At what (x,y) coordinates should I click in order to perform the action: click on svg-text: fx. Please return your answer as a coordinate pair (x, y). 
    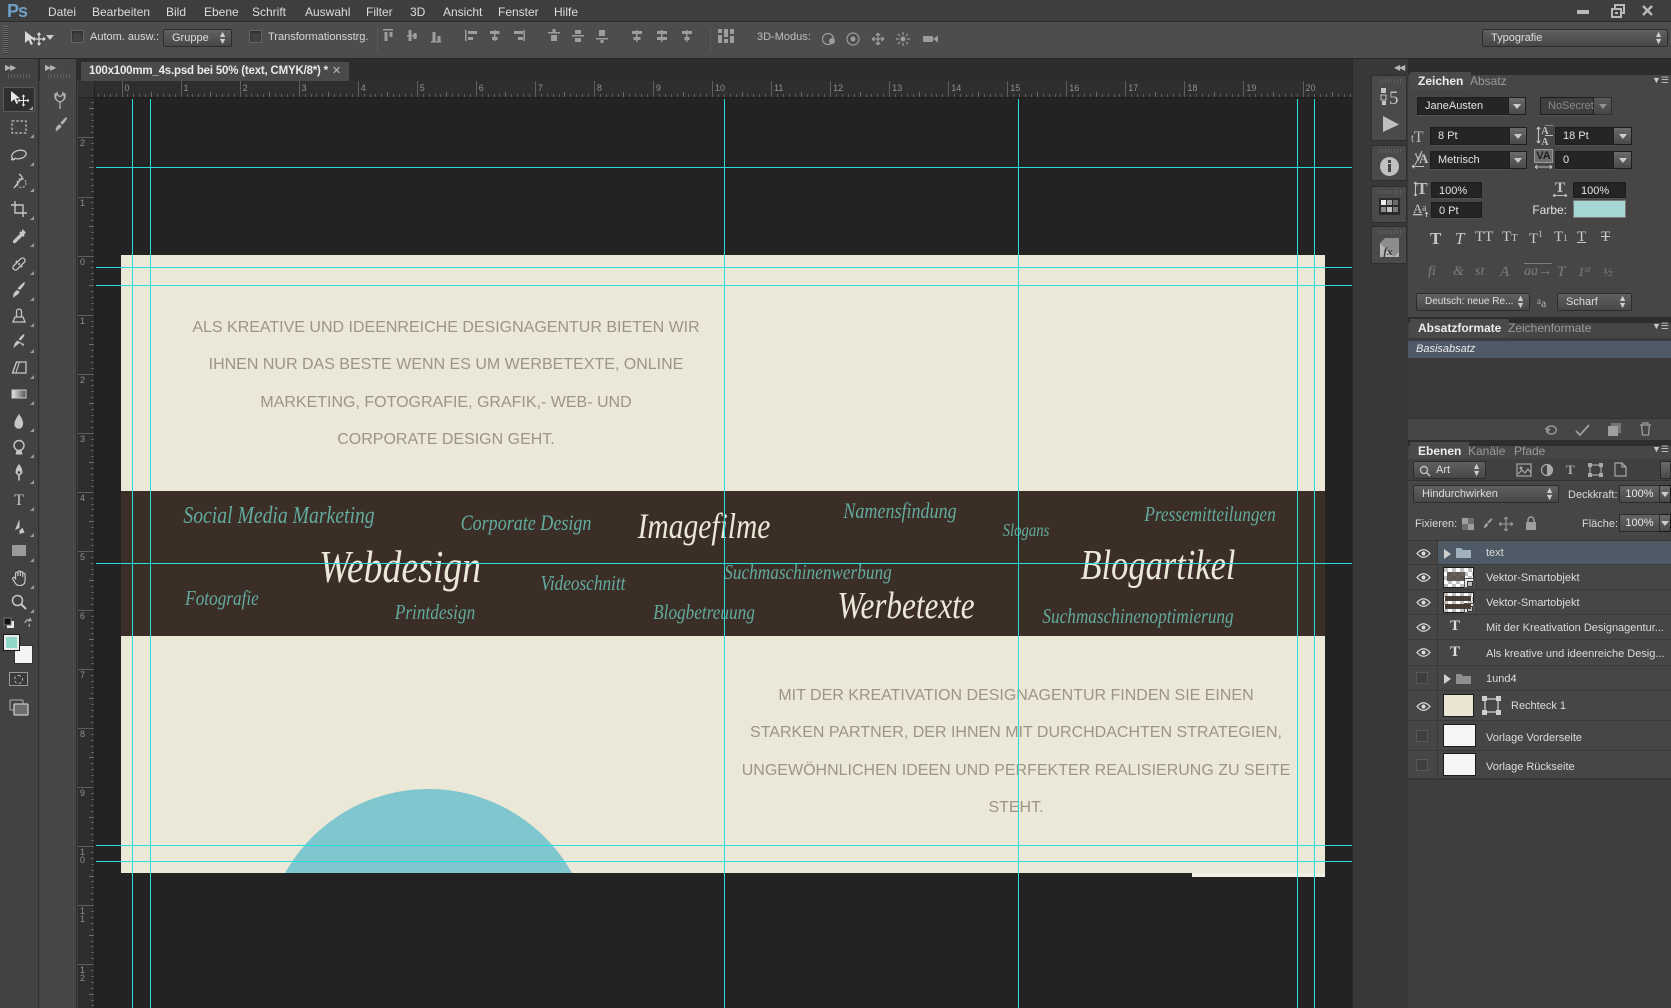
    Looking at the image, I should click on (1388, 252).